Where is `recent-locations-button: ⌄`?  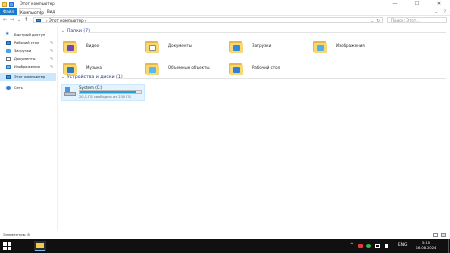 recent-locations-button: ⌄ is located at coordinates (19, 20).